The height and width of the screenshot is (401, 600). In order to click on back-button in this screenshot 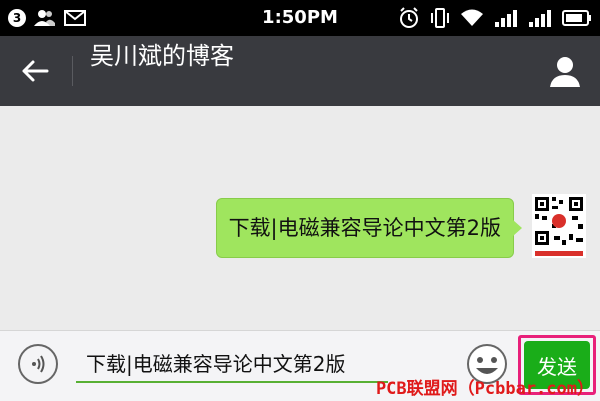, I will do `click(35, 71)`.